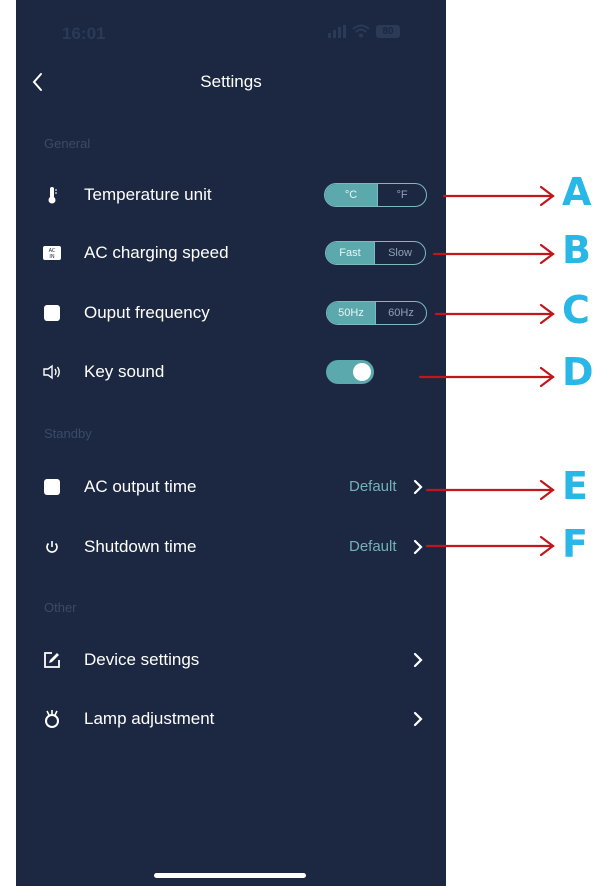  I want to click on annotation-letter-f: F, so click(575, 544).